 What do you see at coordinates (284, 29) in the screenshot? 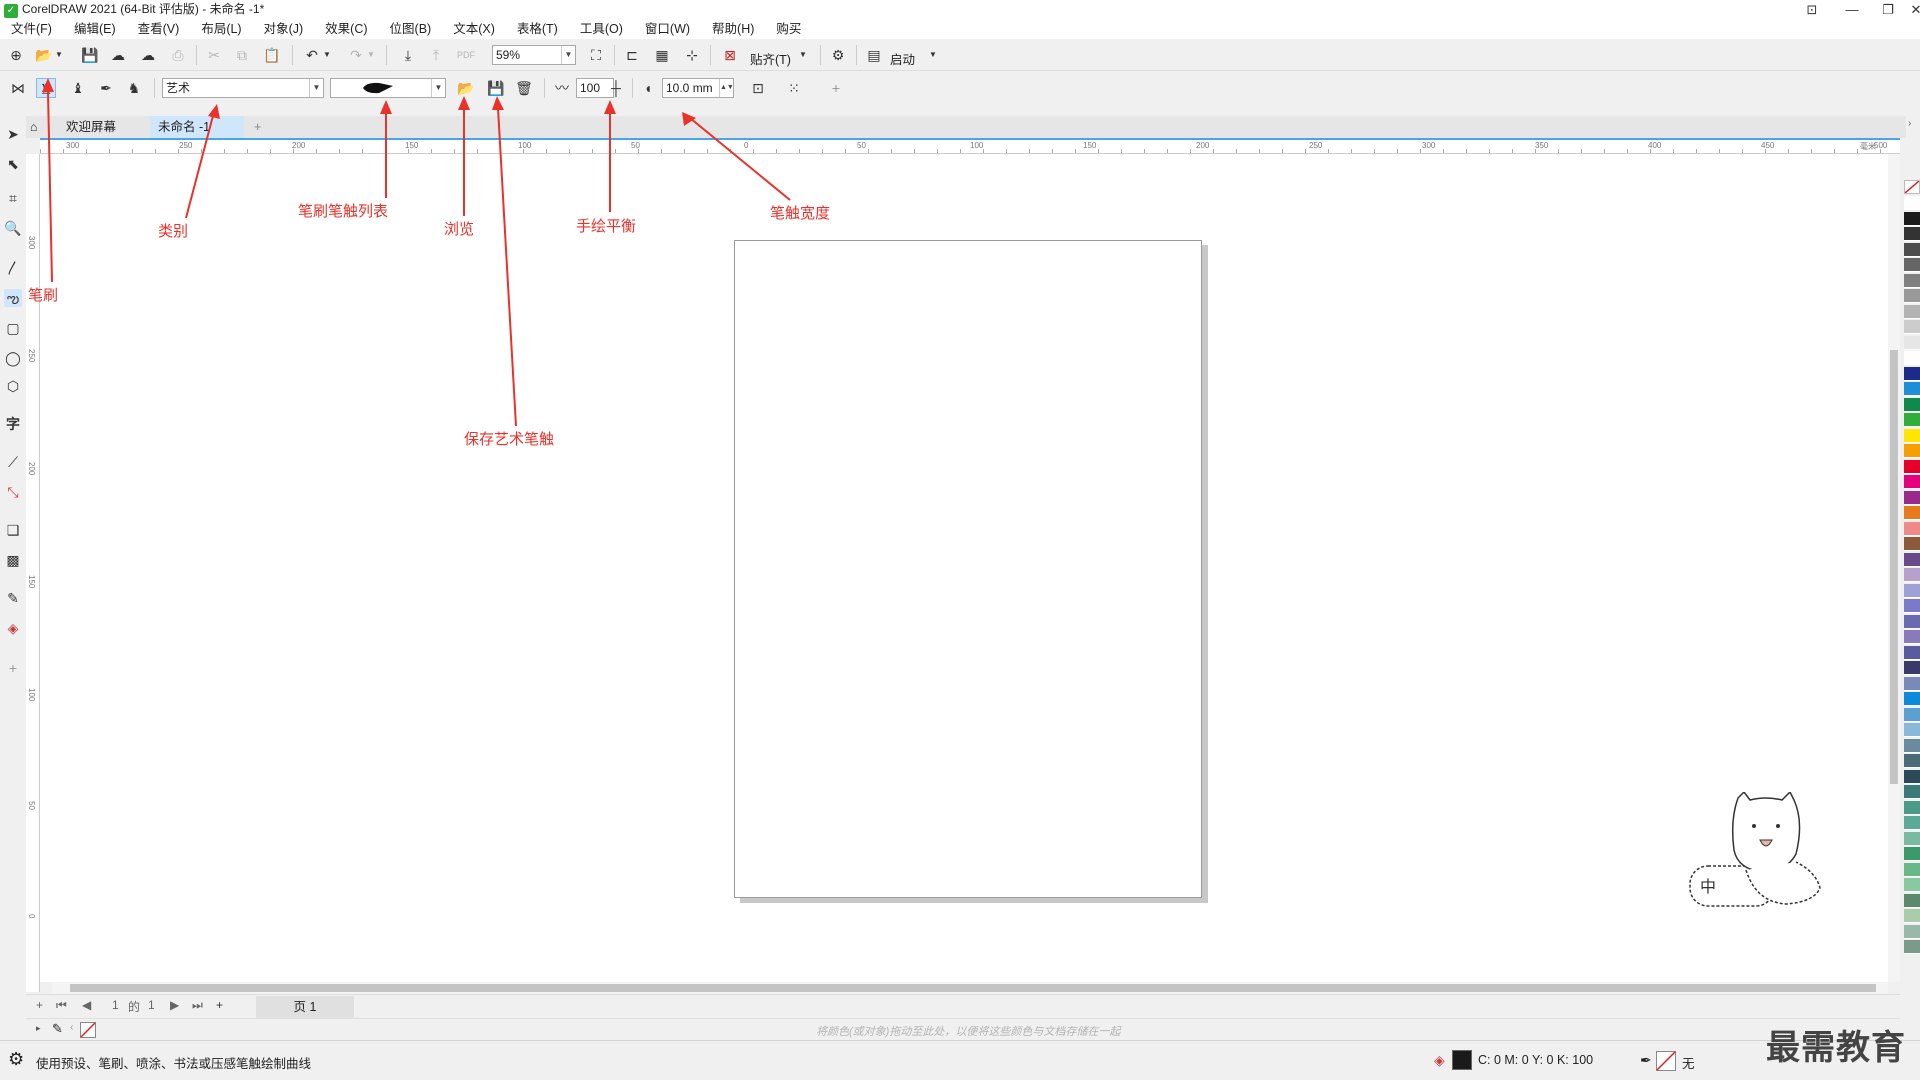
I see `menu-object: 对象(J)` at bounding box center [284, 29].